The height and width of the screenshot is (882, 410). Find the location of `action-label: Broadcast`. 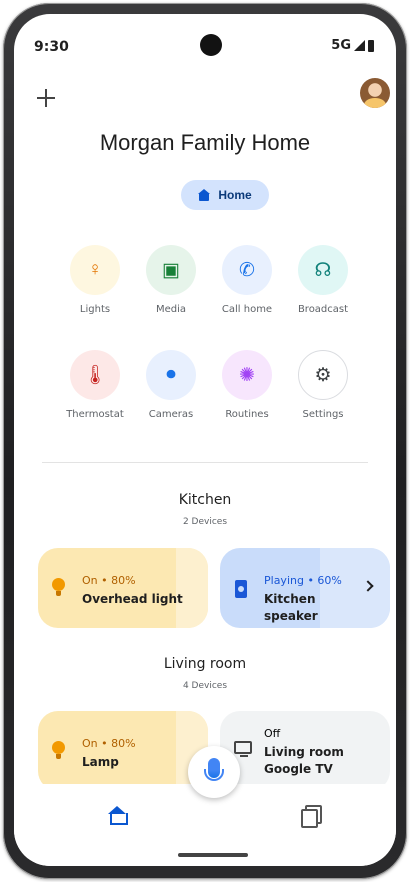

action-label: Broadcast is located at coordinates (323, 309).